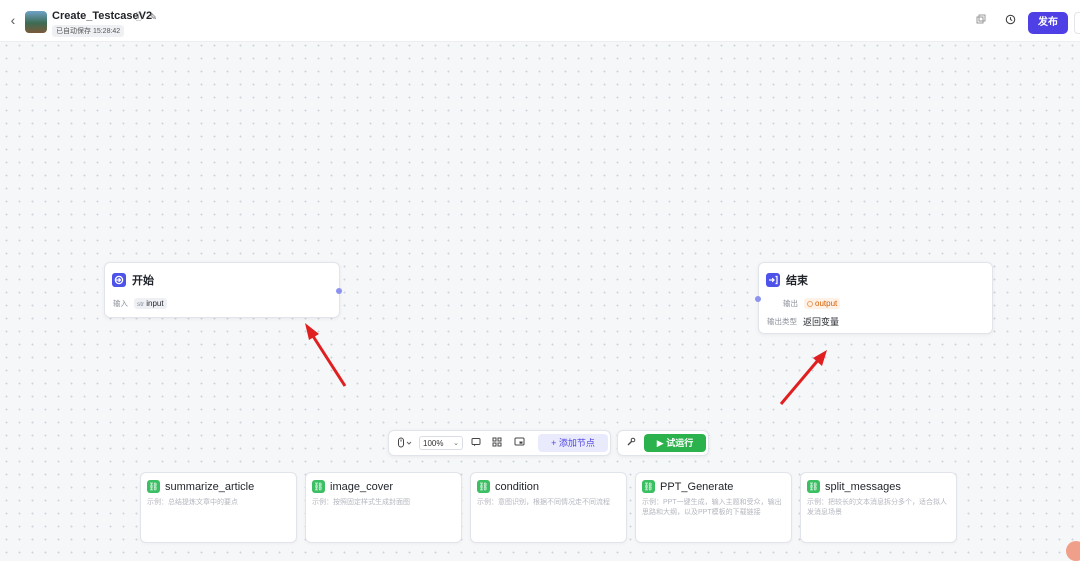 The width and height of the screenshot is (1080, 561). I want to click on template-card-header: ⛓ image_cover, so click(352, 486).